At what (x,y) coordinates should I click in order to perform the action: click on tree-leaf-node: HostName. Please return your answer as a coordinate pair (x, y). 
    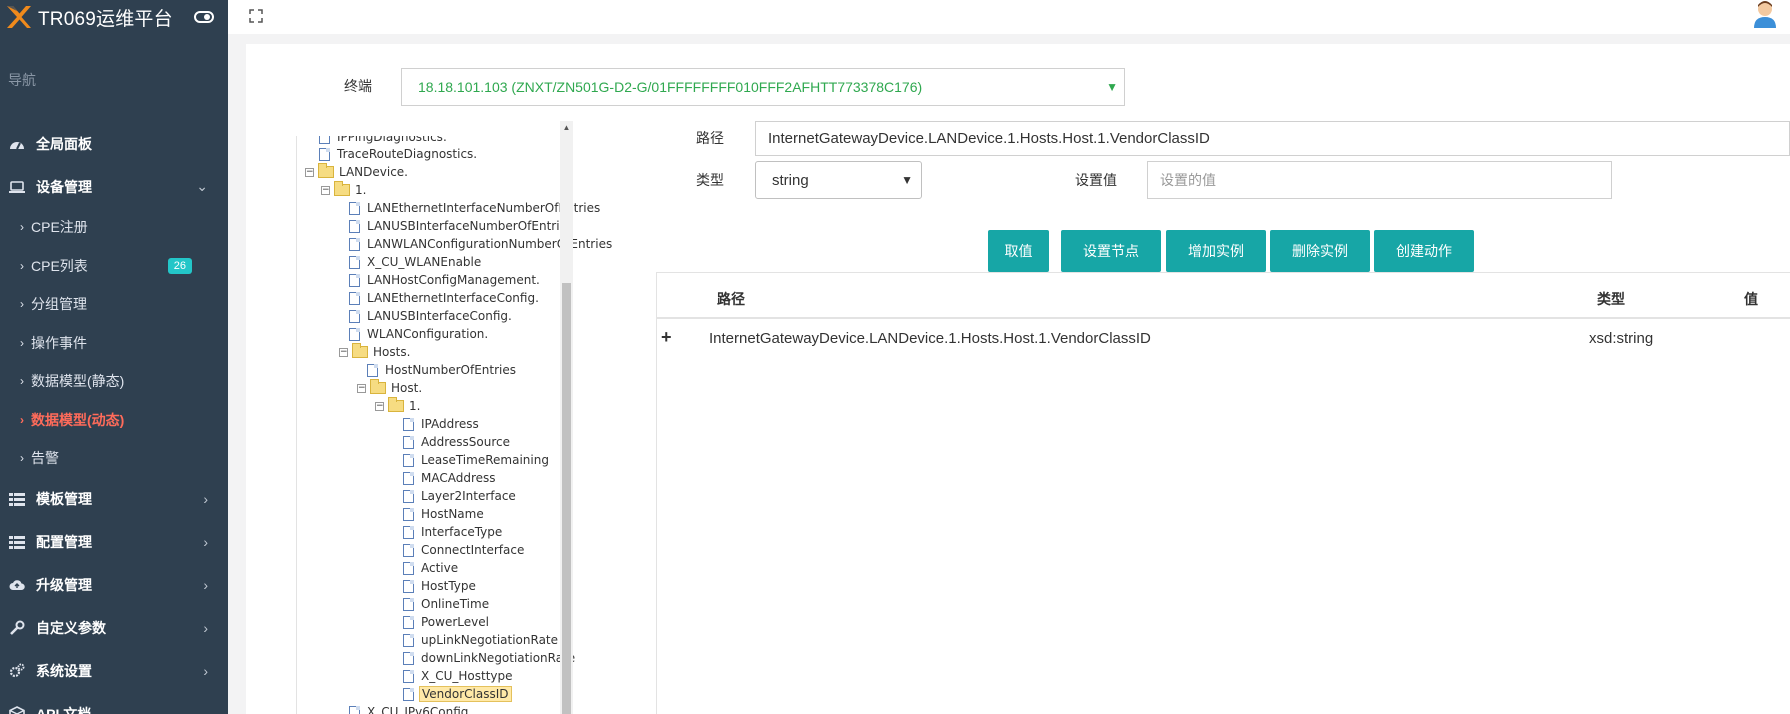
    Looking at the image, I should click on (444, 514).